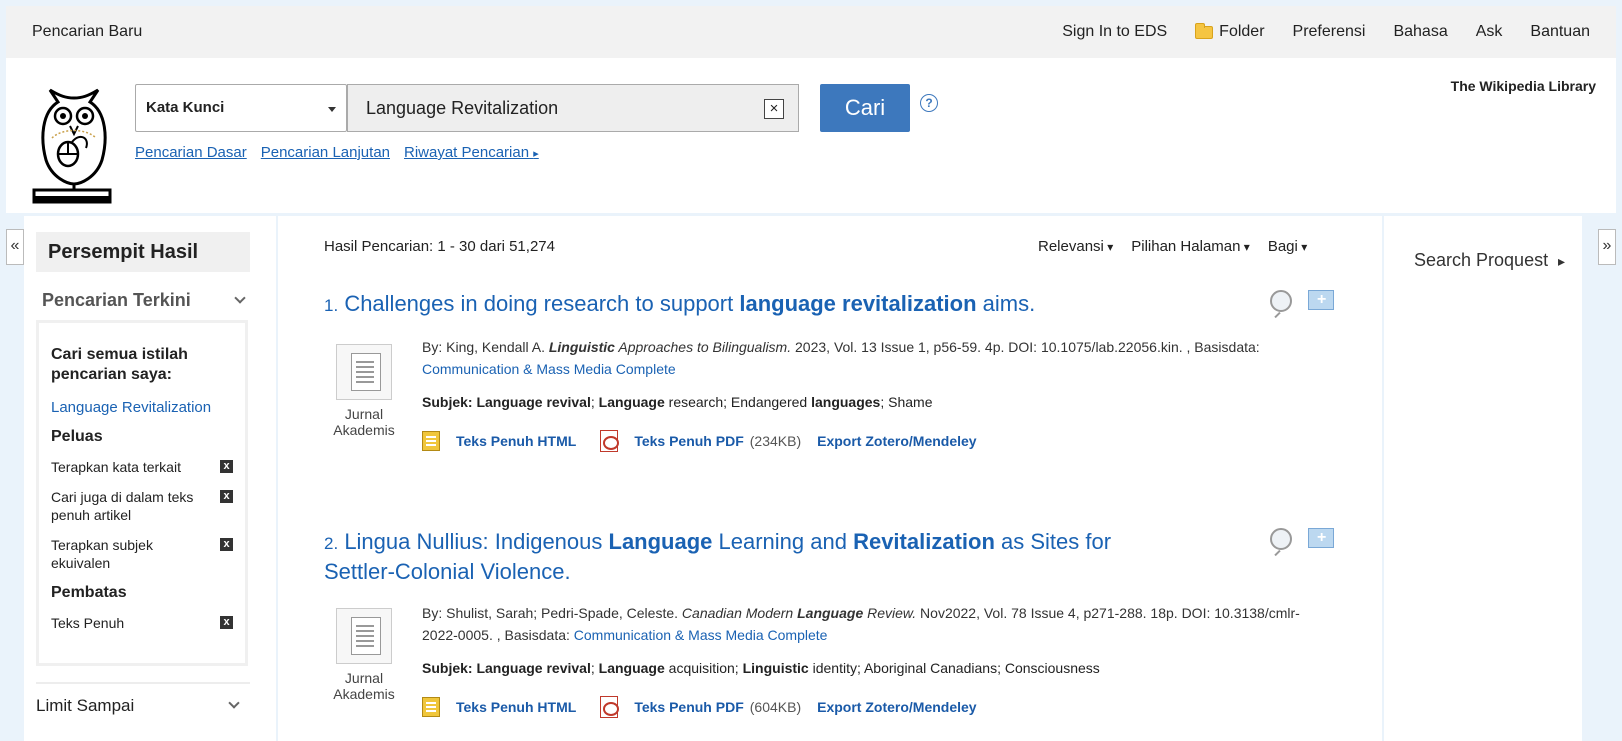  Describe the element at coordinates (846, 402) in the screenshot. I see `subject-highlight: languages` at that location.